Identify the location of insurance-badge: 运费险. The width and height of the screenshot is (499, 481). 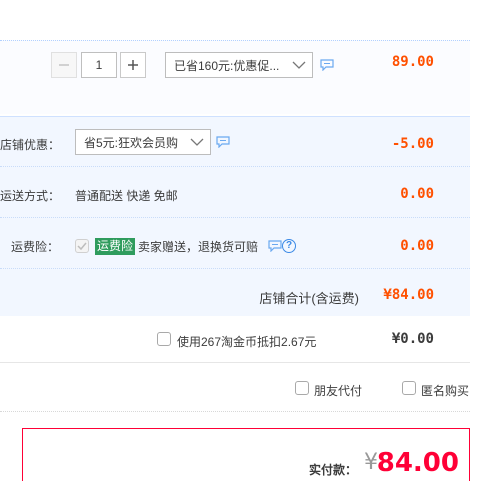
(115, 246).